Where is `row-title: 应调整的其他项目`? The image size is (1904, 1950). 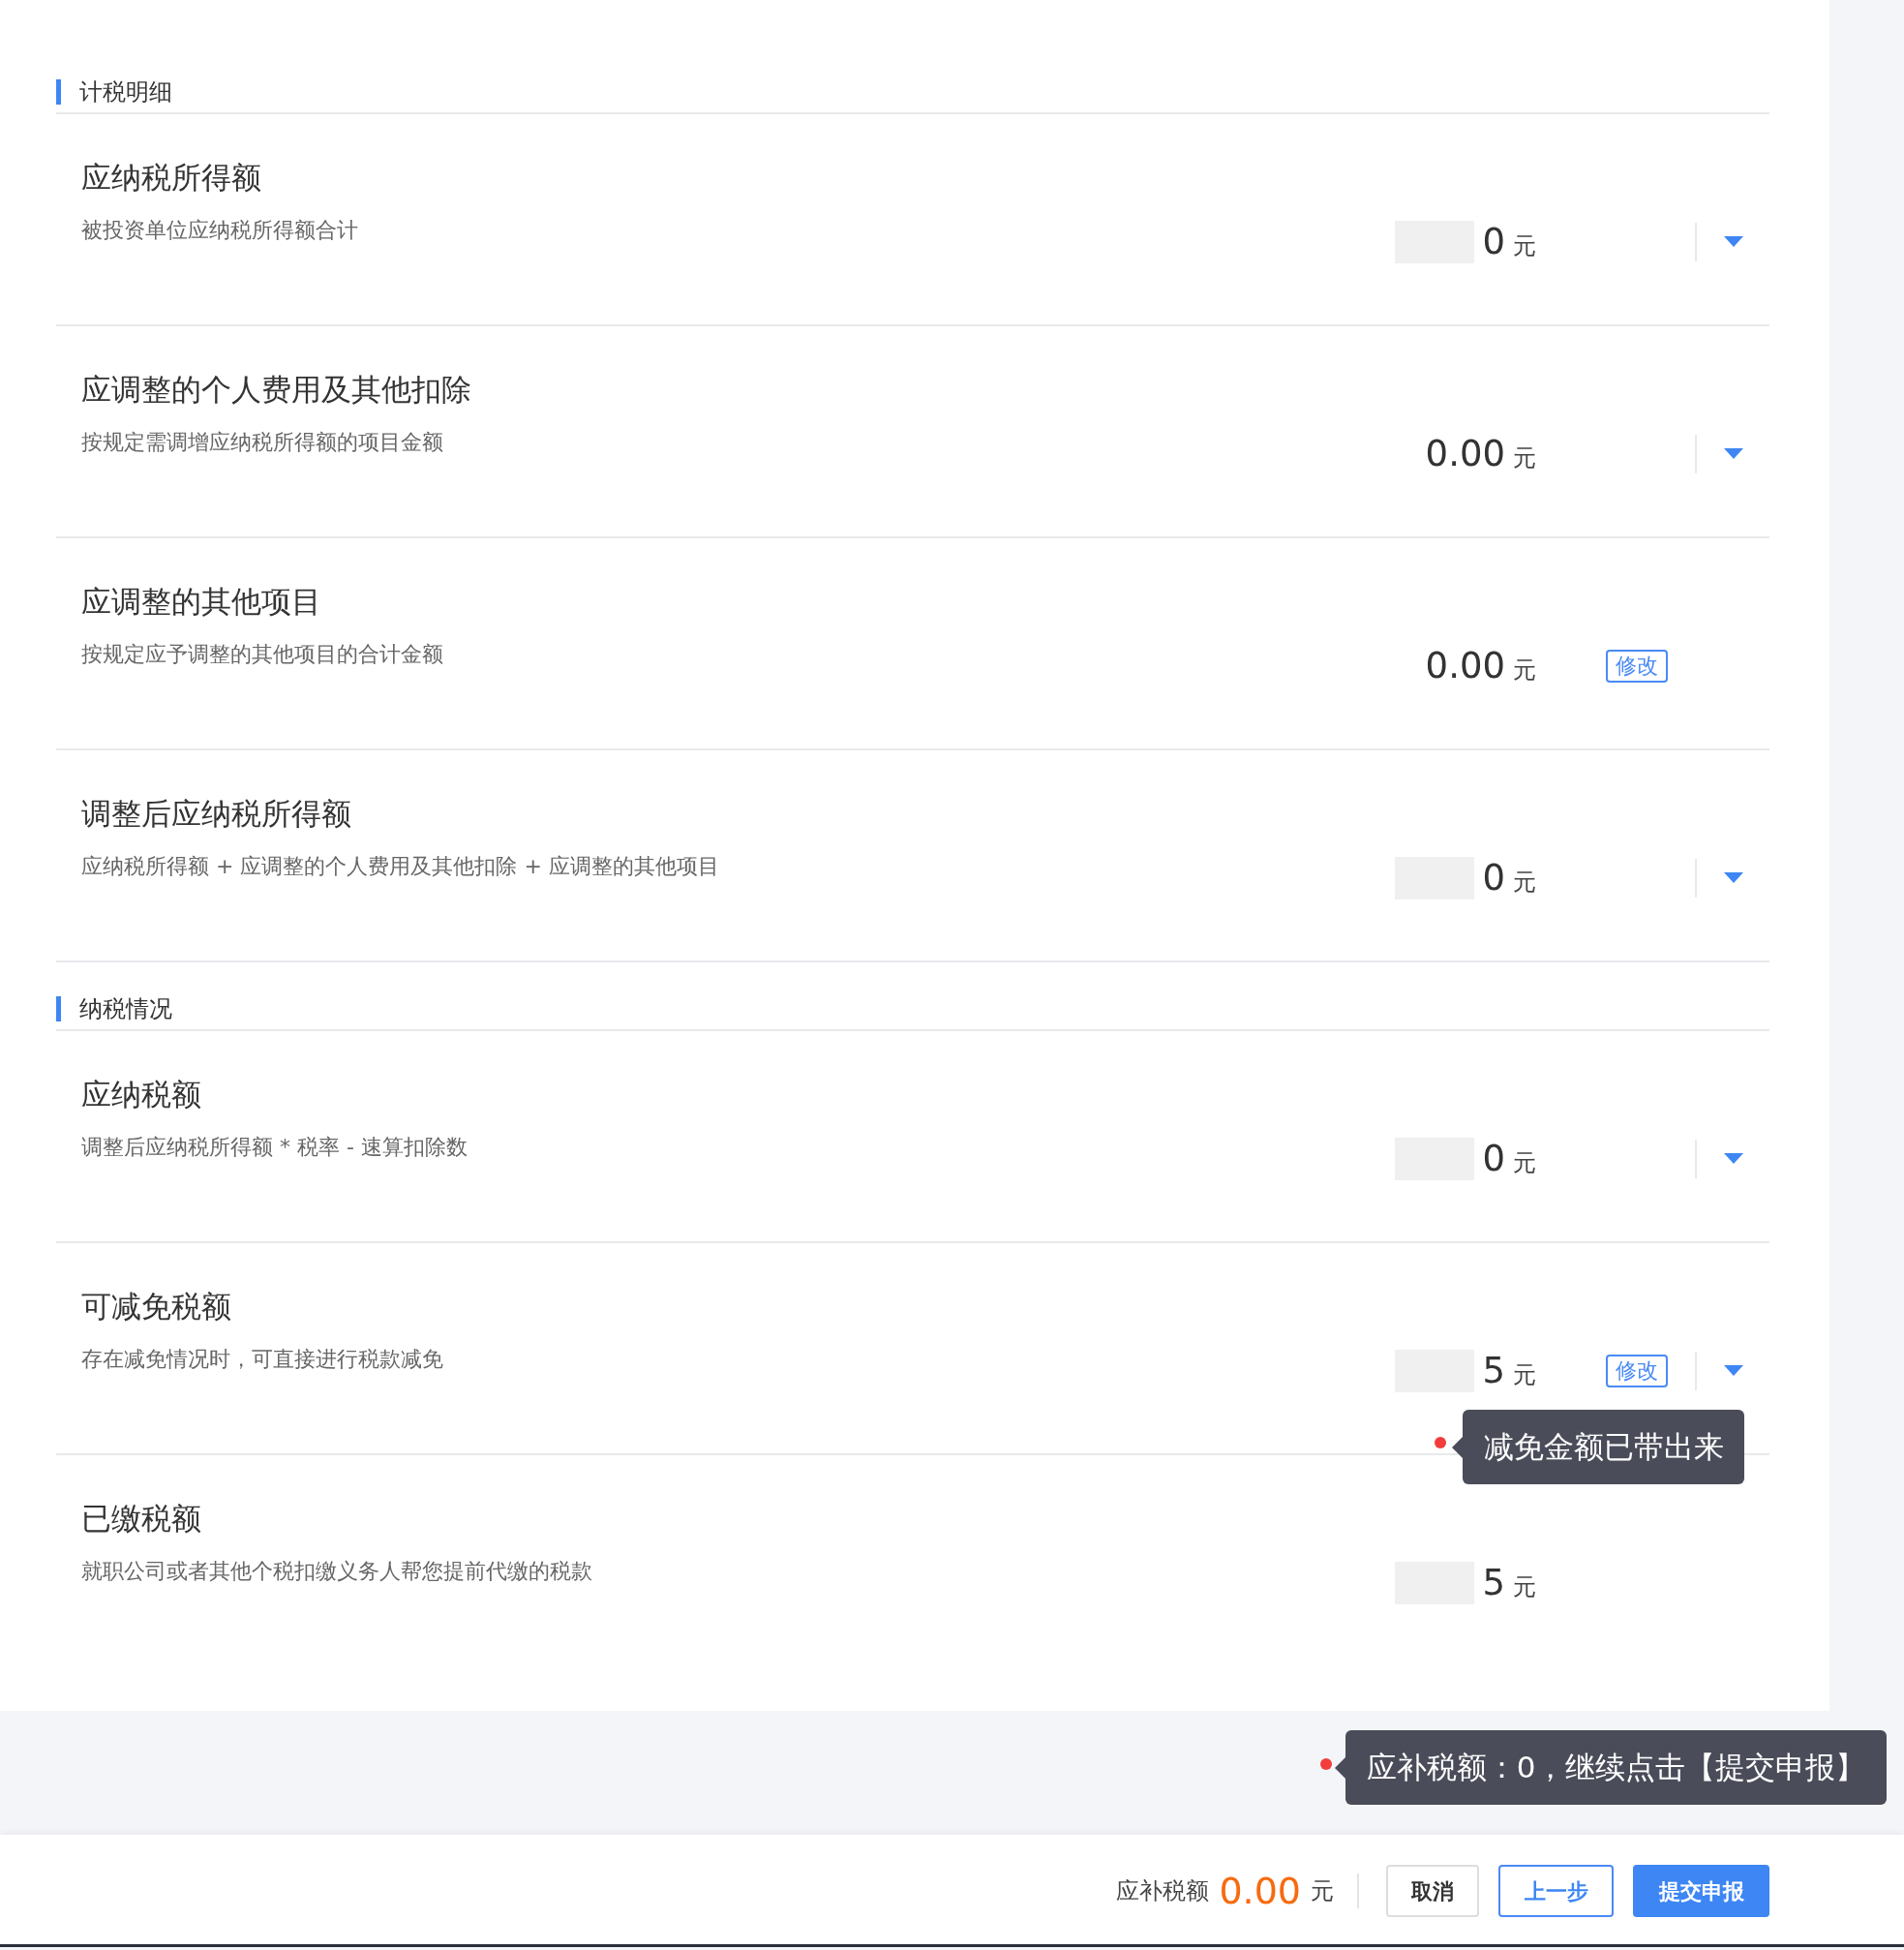
row-title: 应调整的其他项目 is located at coordinates (202, 602).